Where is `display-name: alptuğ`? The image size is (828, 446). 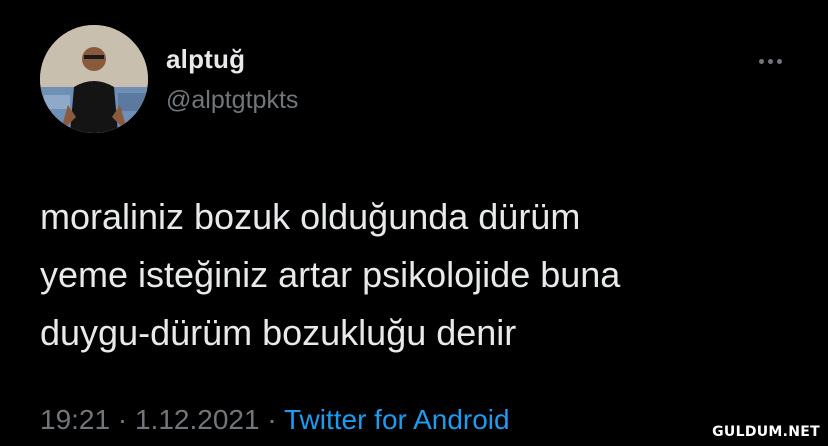
display-name: alptuğ is located at coordinates (205, 59).